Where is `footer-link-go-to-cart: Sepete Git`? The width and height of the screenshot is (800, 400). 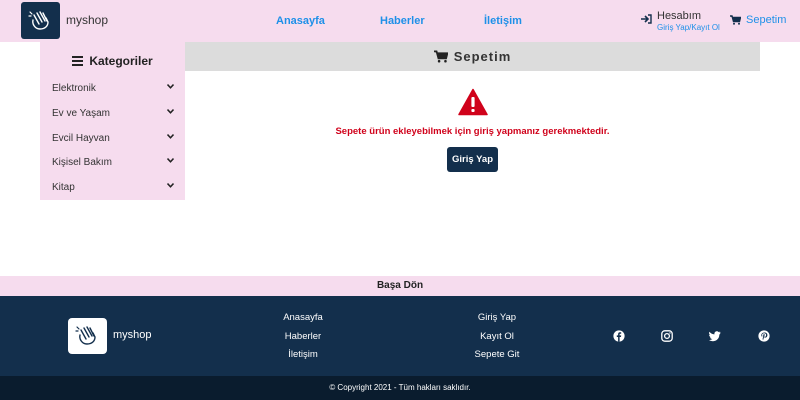
footer-link-go-to-cart: Sepete Git is located at coordinates (497, 354).